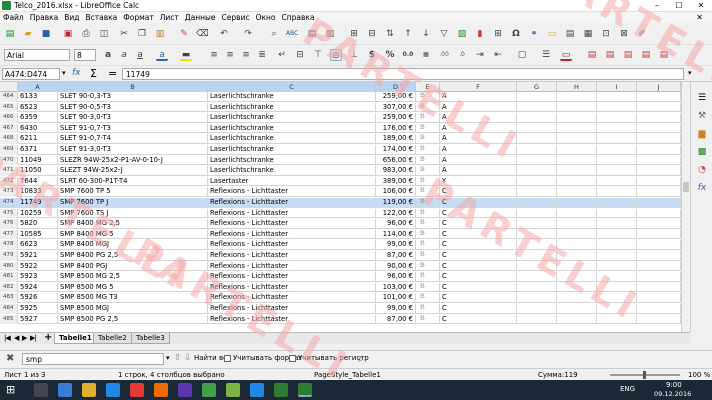 Image resolution: width=712 pixels, height=400 pixels. I want to click on gallery-icon: ▩, so click(702, 152).